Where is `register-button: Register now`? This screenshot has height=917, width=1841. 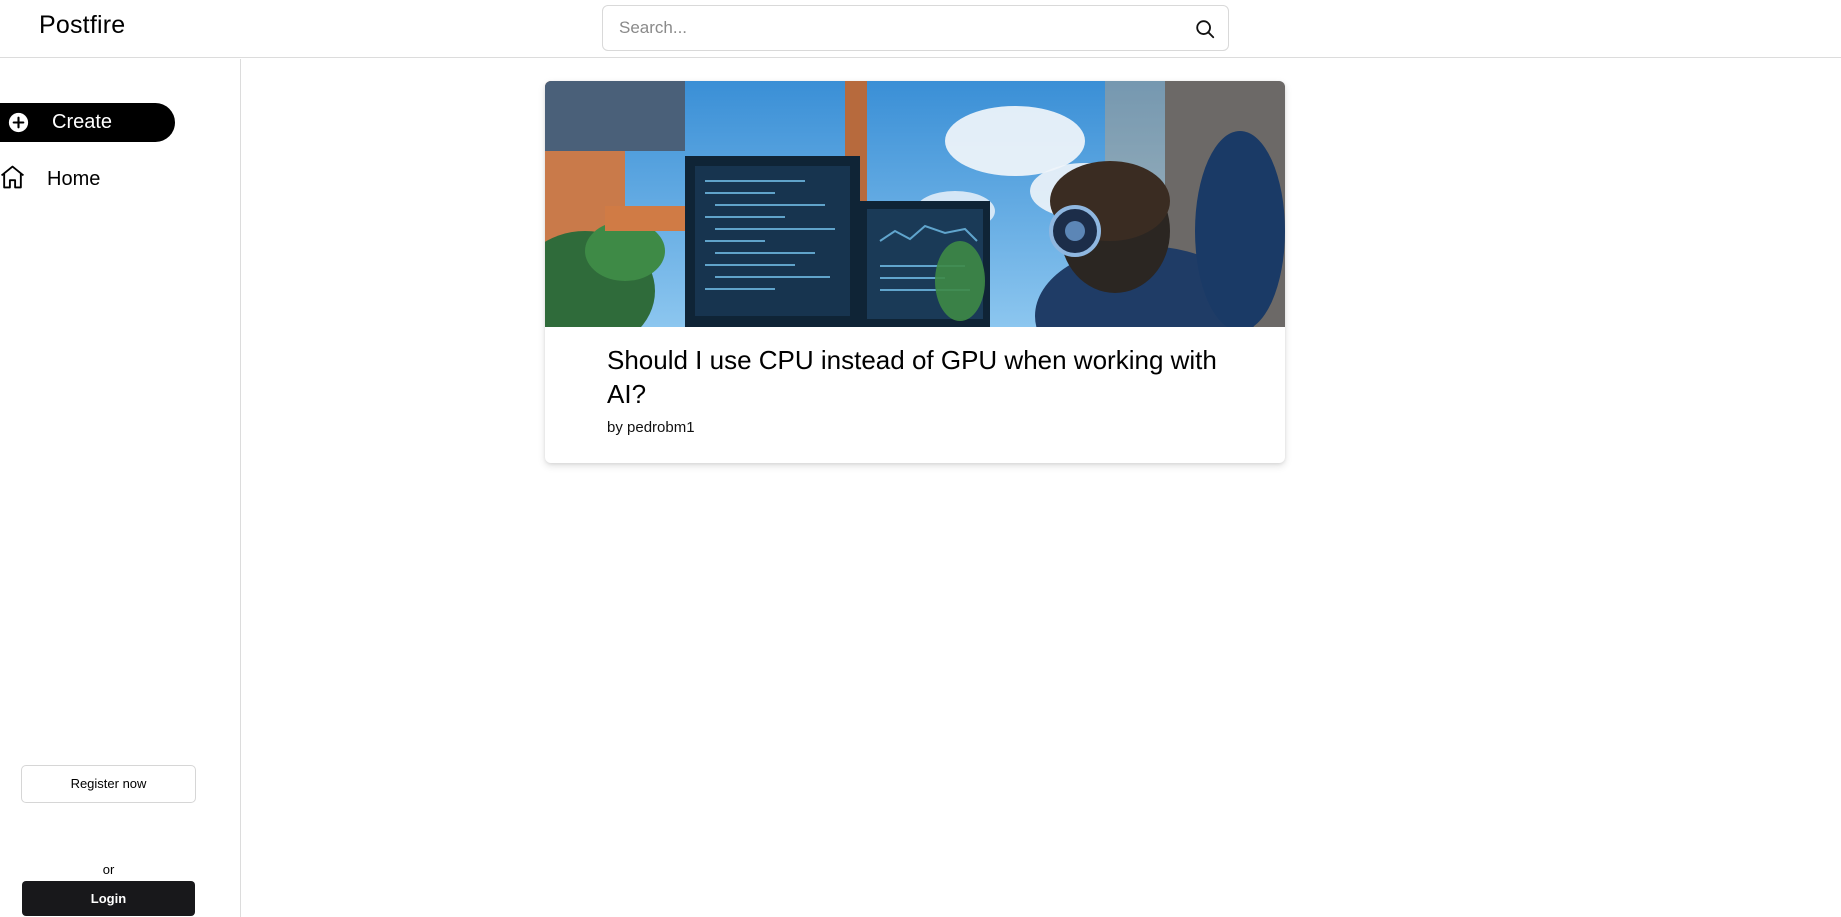 register-button: Register now is located at coordinates (108, 784).